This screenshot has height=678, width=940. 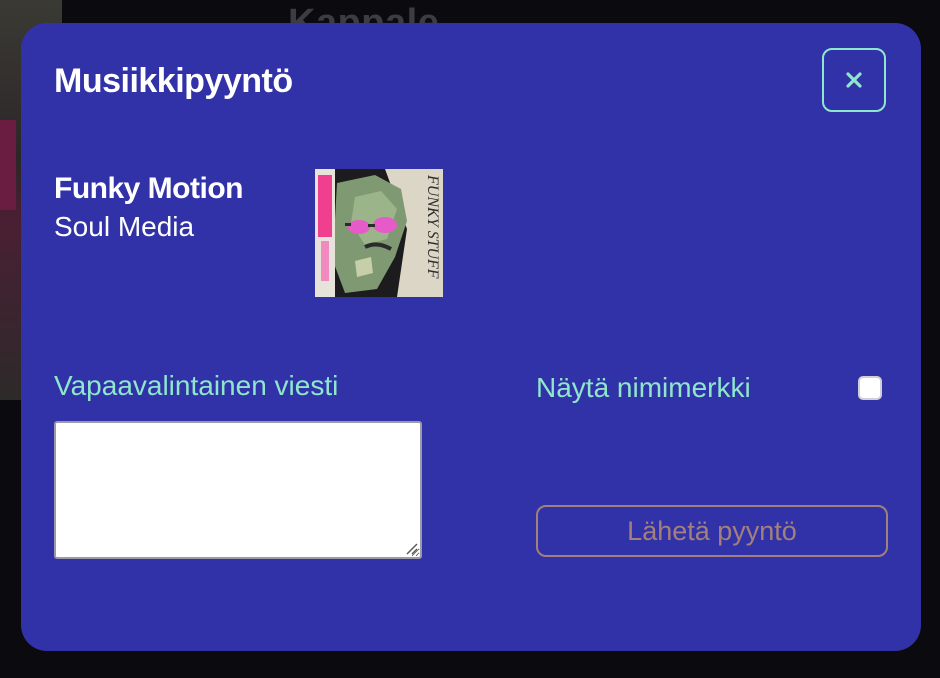 I want to click on track-title: Funky Motion, so click(x=148, y=188).